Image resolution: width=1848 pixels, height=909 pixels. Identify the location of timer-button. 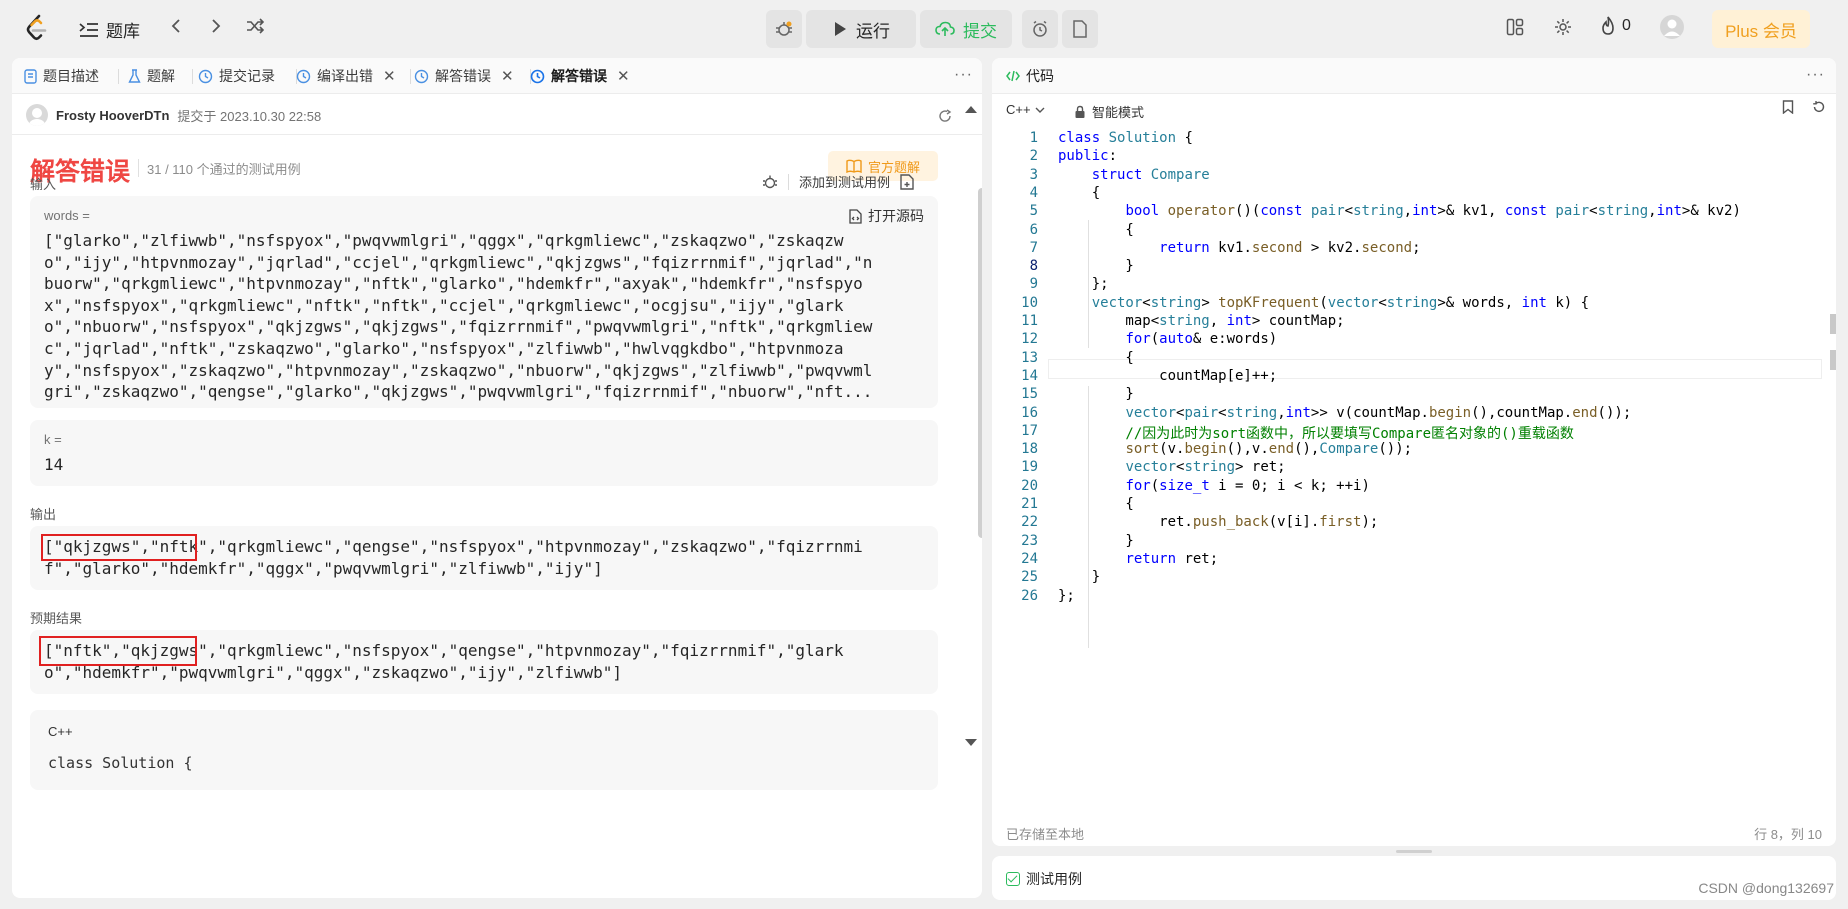
(1040, 29).